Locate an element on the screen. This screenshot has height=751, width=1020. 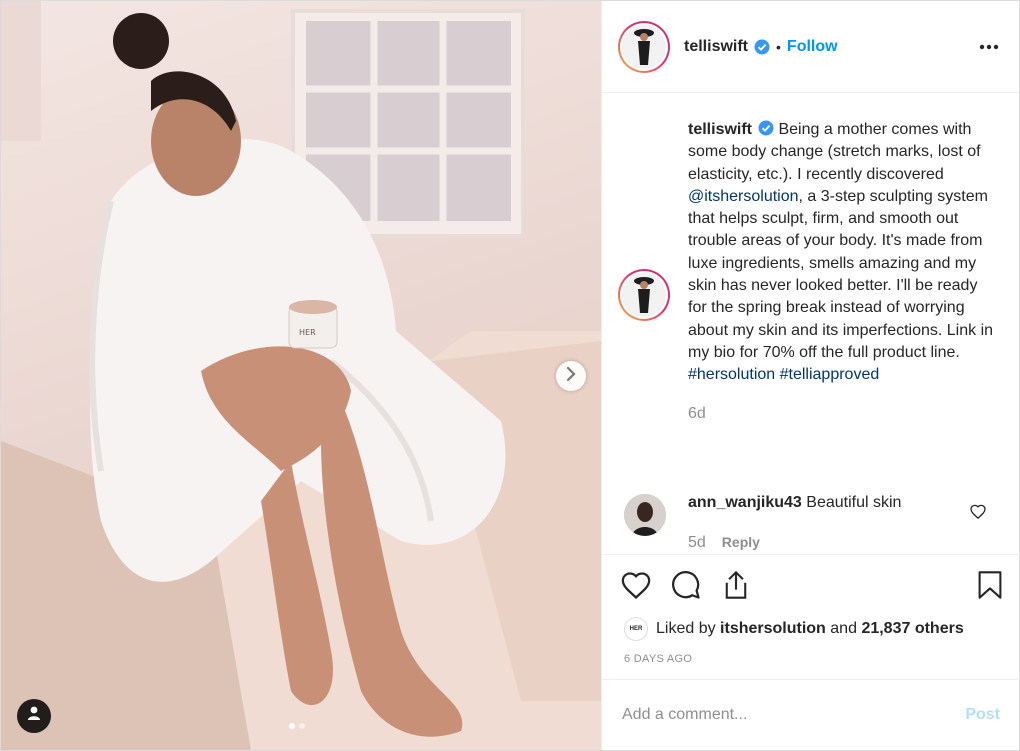
reply-button: Reply is located at coordinates (741, 542).